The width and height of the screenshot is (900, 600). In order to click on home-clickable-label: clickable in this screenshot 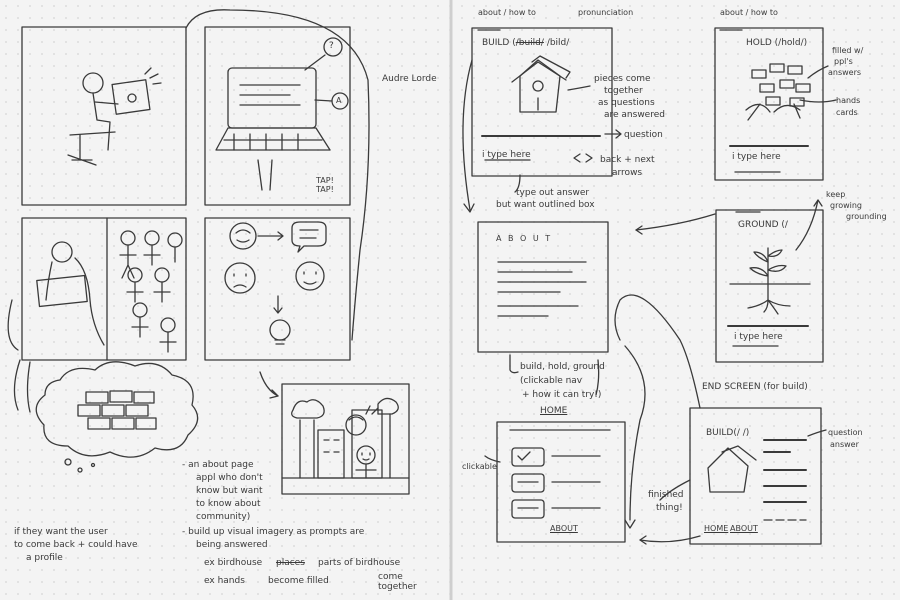, I will do `click(479, 466)`.